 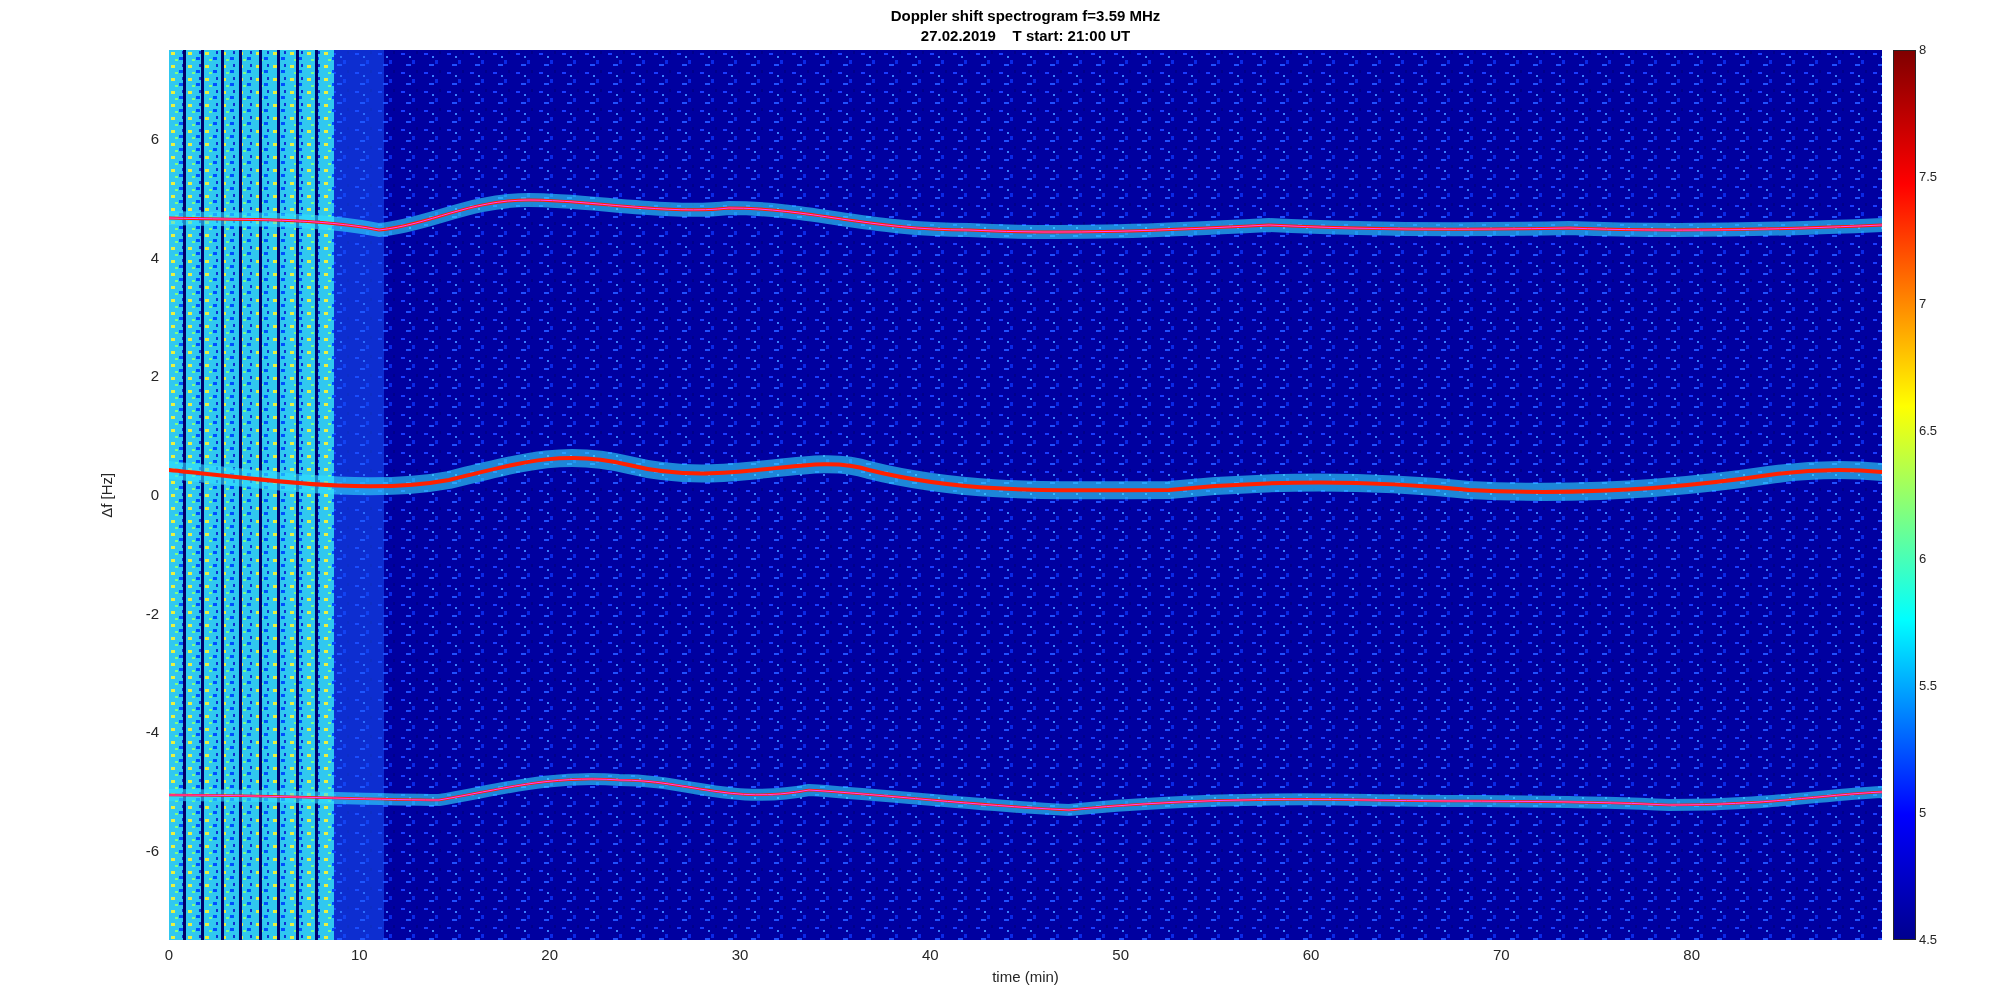 What do you see at coordinates (1025, 976) in the screenshot?
I see `x-axis-label: time (min)` at bounding box center [1025, 976].